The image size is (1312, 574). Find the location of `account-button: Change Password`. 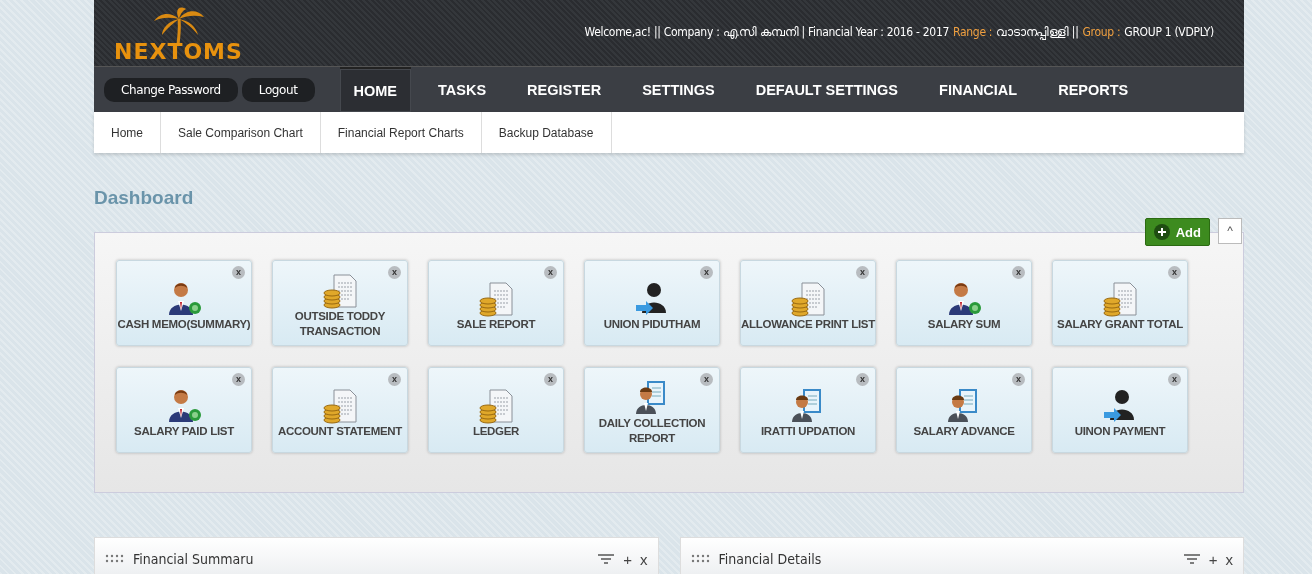

account-button: Change Password is located at coordinates (171, 89).